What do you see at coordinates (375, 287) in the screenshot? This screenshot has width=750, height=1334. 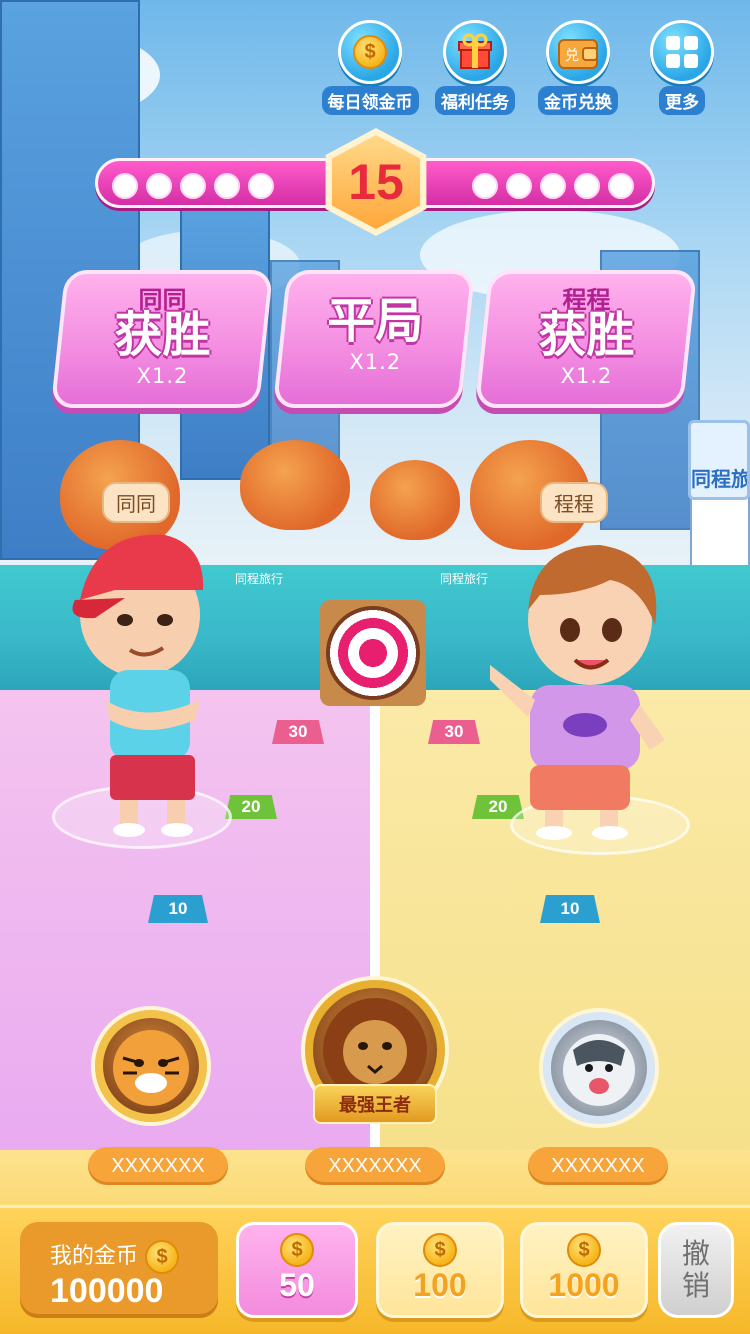 I see `bet-player-name` at bounding box center [375, 287].